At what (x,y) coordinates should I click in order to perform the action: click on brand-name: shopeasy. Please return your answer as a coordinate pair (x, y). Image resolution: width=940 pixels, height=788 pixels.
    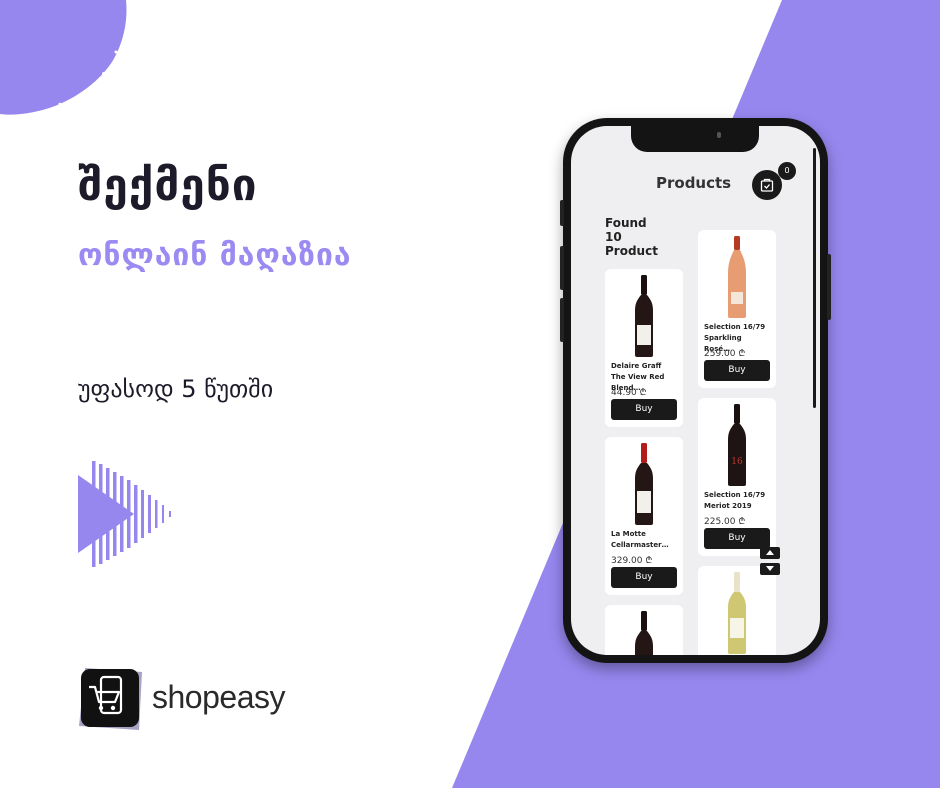
    Looking at the image, I should click on (218, 697).